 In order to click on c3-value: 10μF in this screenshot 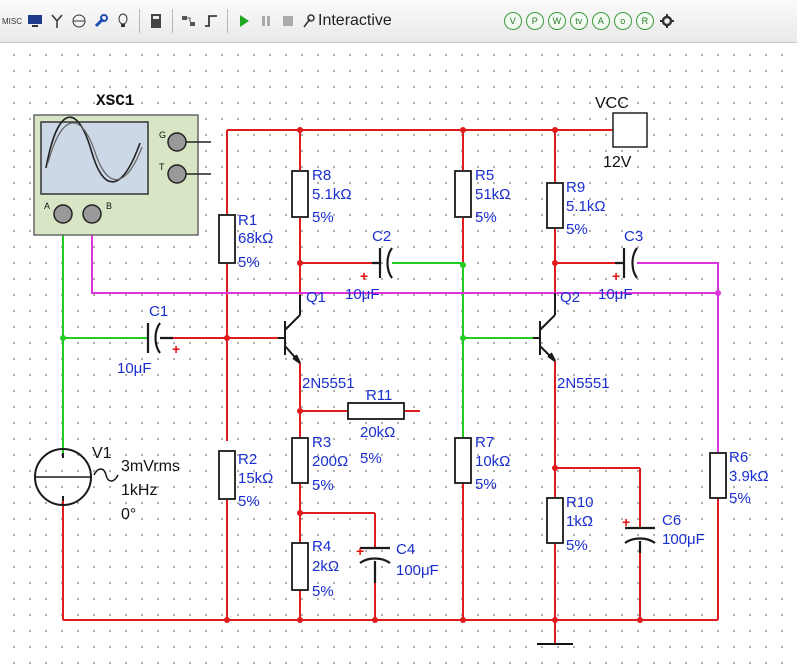, I will do `click(615, 294)`.